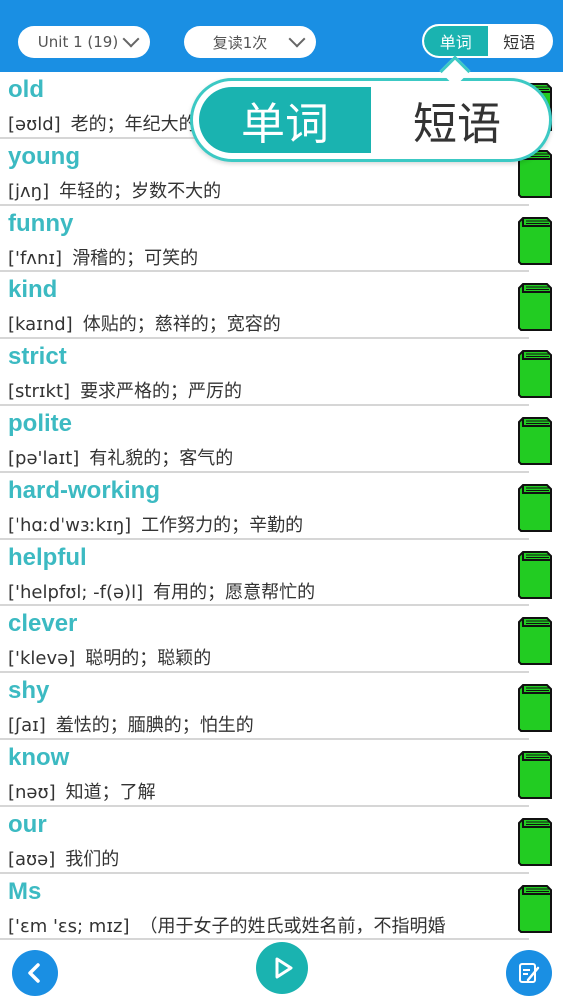 The height and width of the screenshot is (1000, 563). I want to click on phonetic: [aʊə], so click(32, 859).